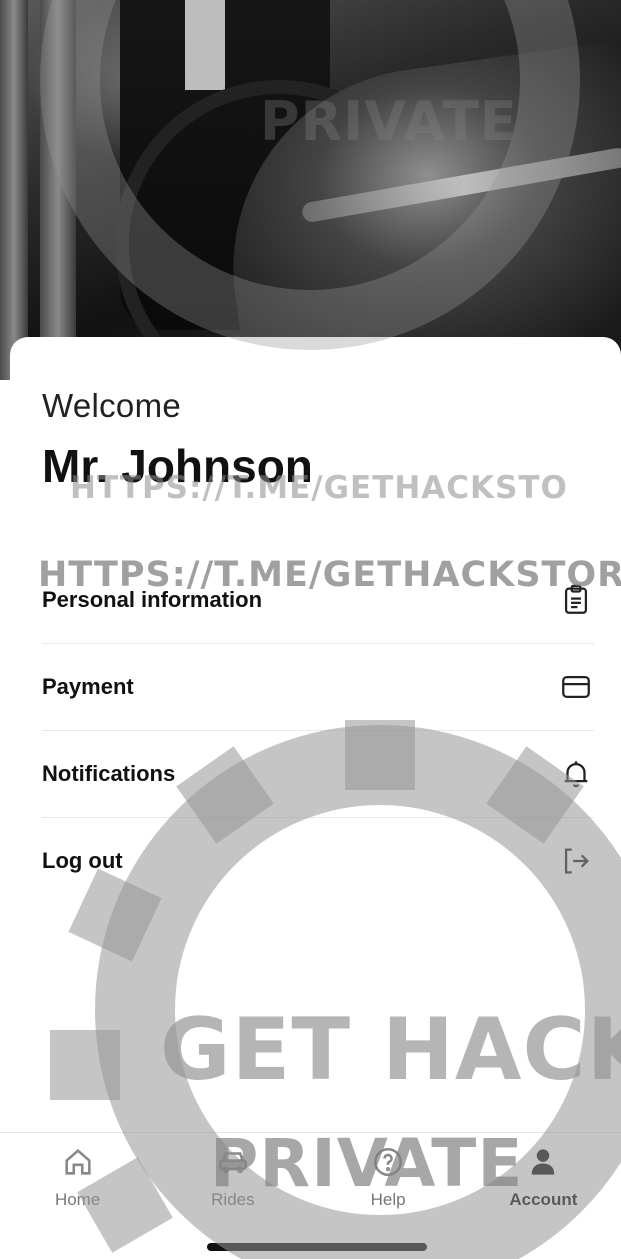 The height and width of the screenshot is (1259, 621). Describe the element at coordinates (543, 1199) in the screenshot. I see `tab-label: Account` at that location.